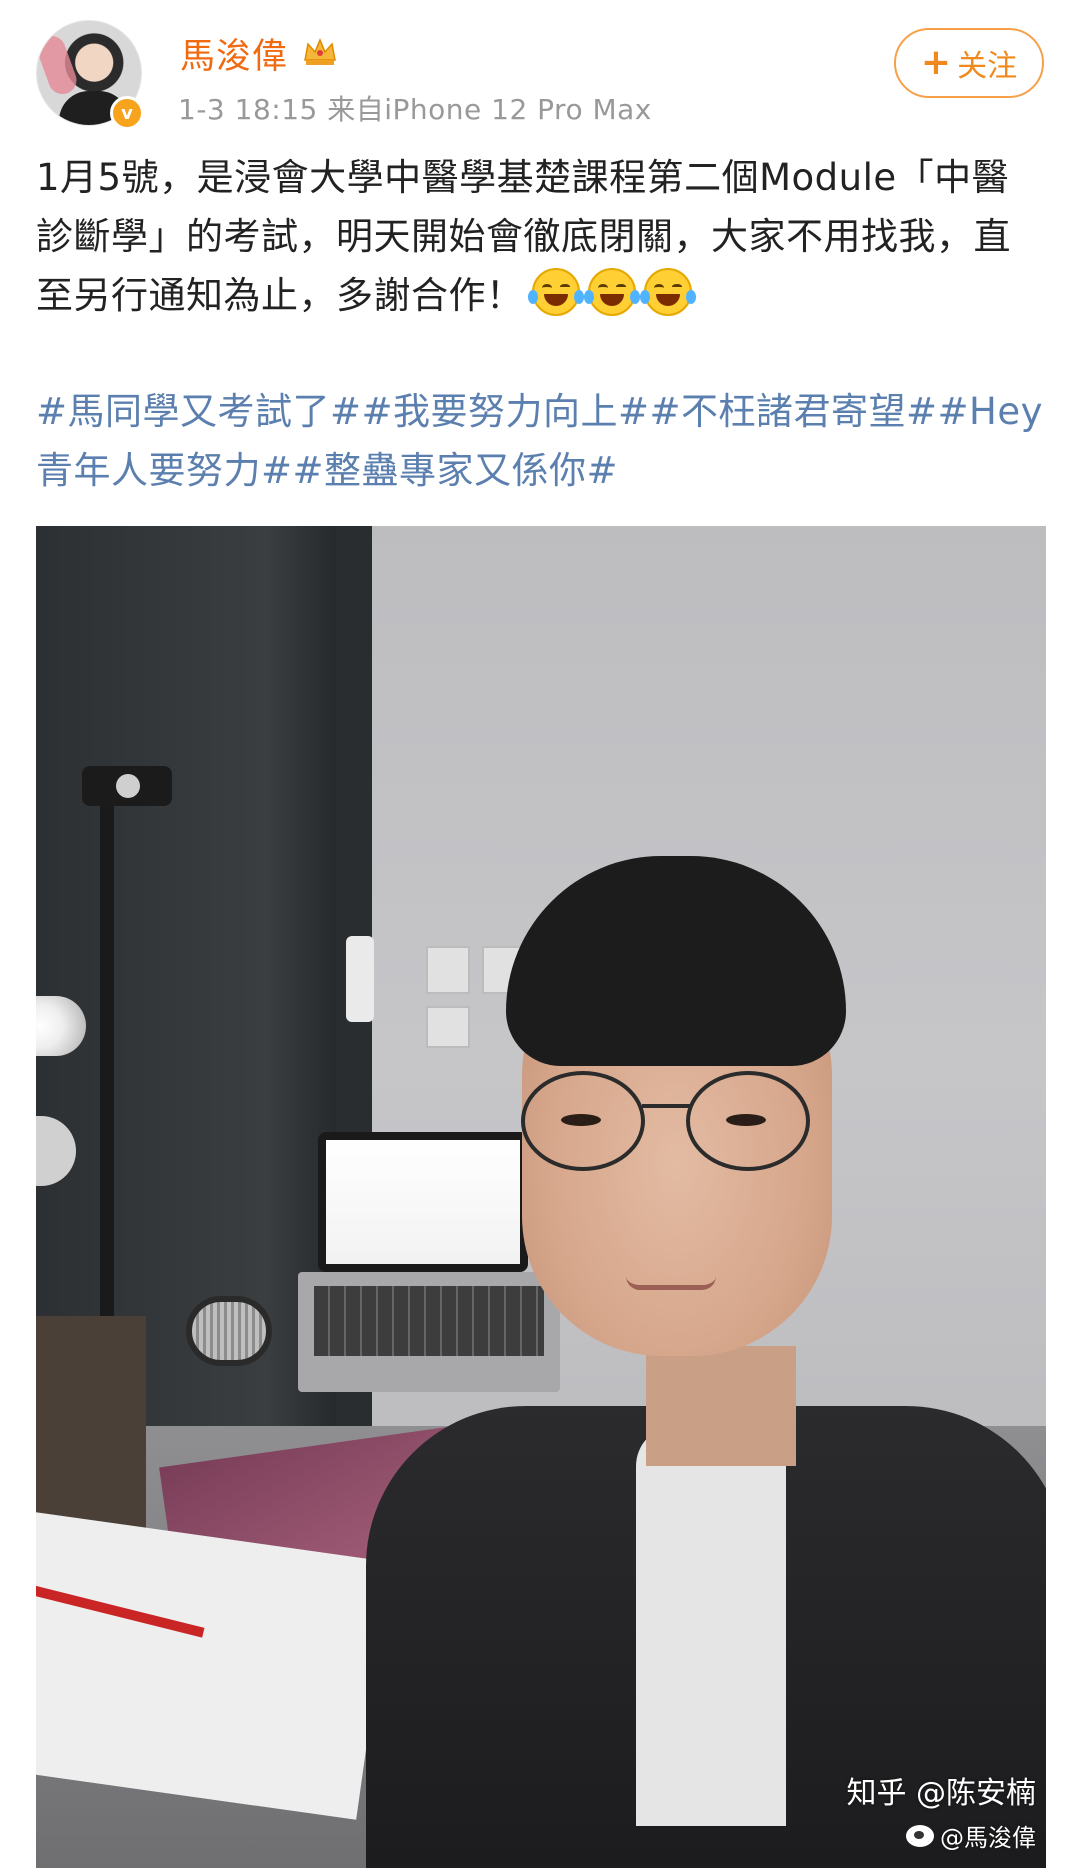 Image resolution: width=1080 pixels, height=1868 pixels. Describe the element at coordinates (987, 66) in the screenshot. I see `follow-label: 关注` at that location.